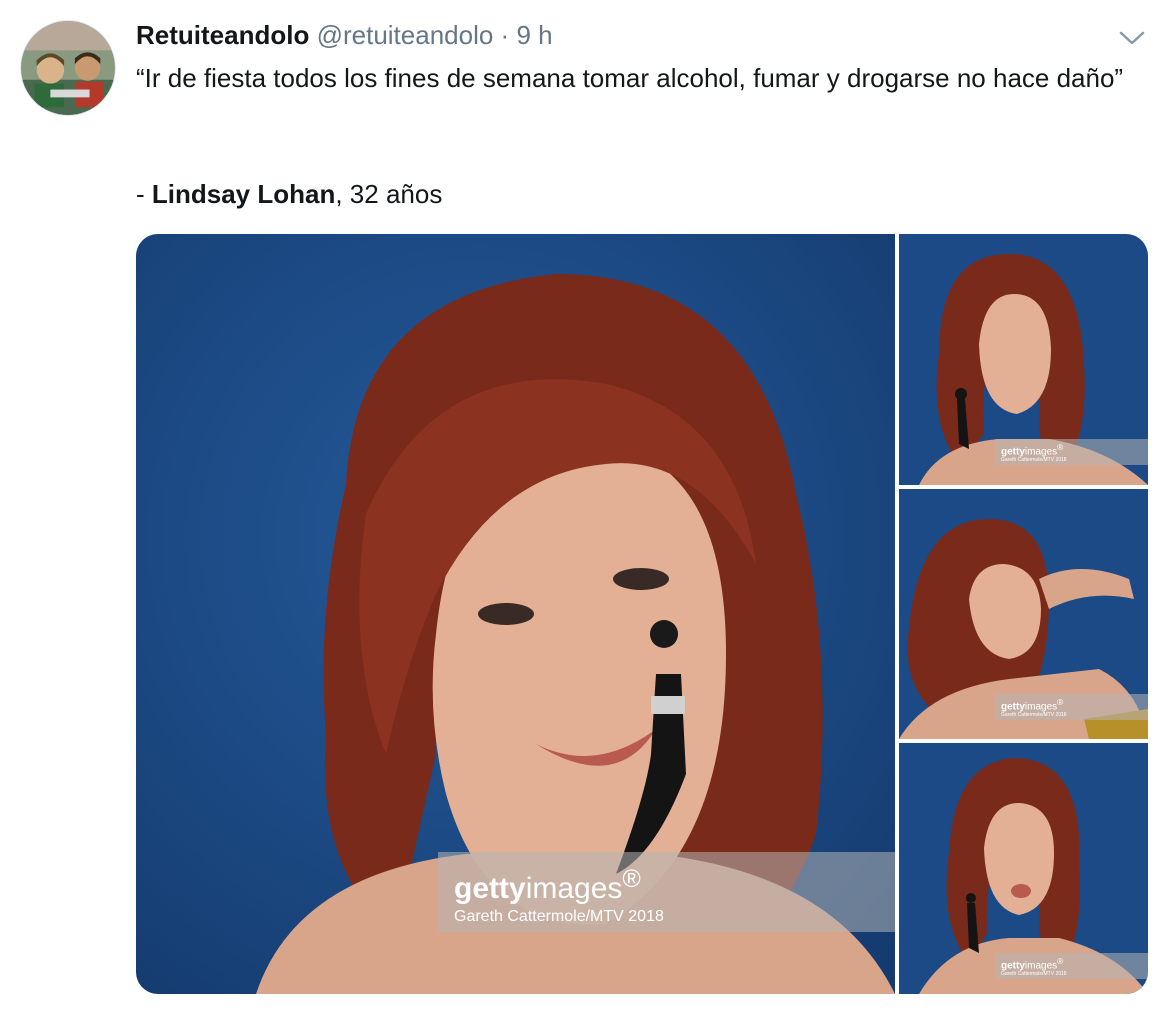 Image resolution: width=1168 pixels, height=1012 pixels. What do you see at coordinates (1023, 359) in the screenshot?
I see `media-photo-2: gettyimages® Gareth Cattermole/MTV 2018` at bounding box center [1023, 359].